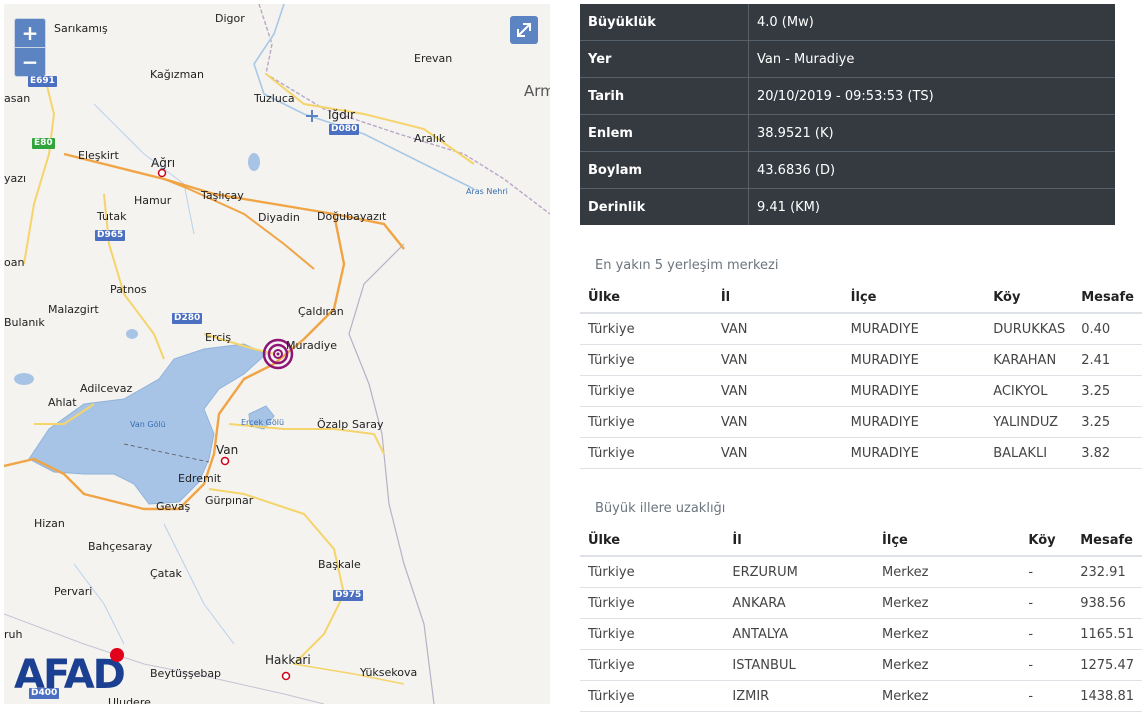 This screenshot has height=718, width=1146. Describe the element at coordinates (288, 660) in the screenshot. I see `place-label: Hakkari` at that location.